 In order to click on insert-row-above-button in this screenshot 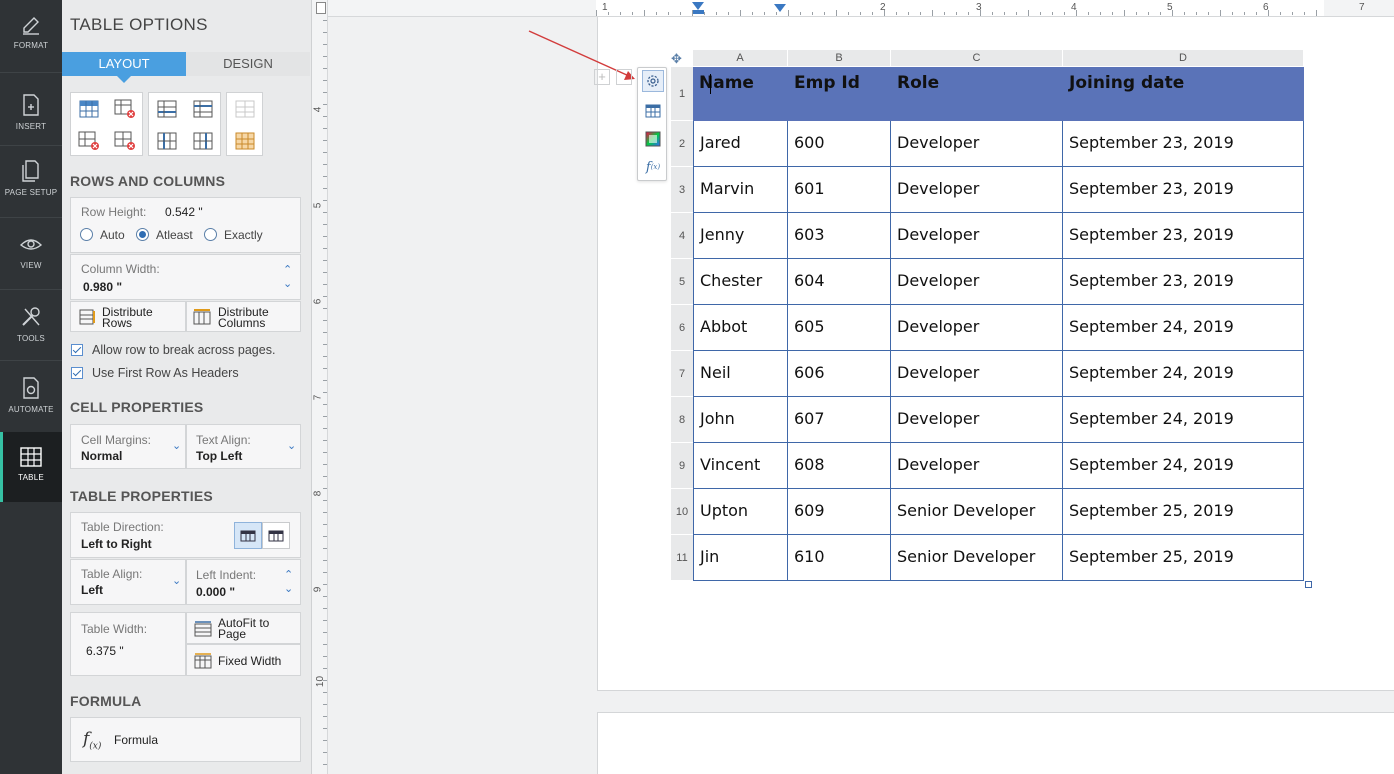, I will do `click(89, 108)`.